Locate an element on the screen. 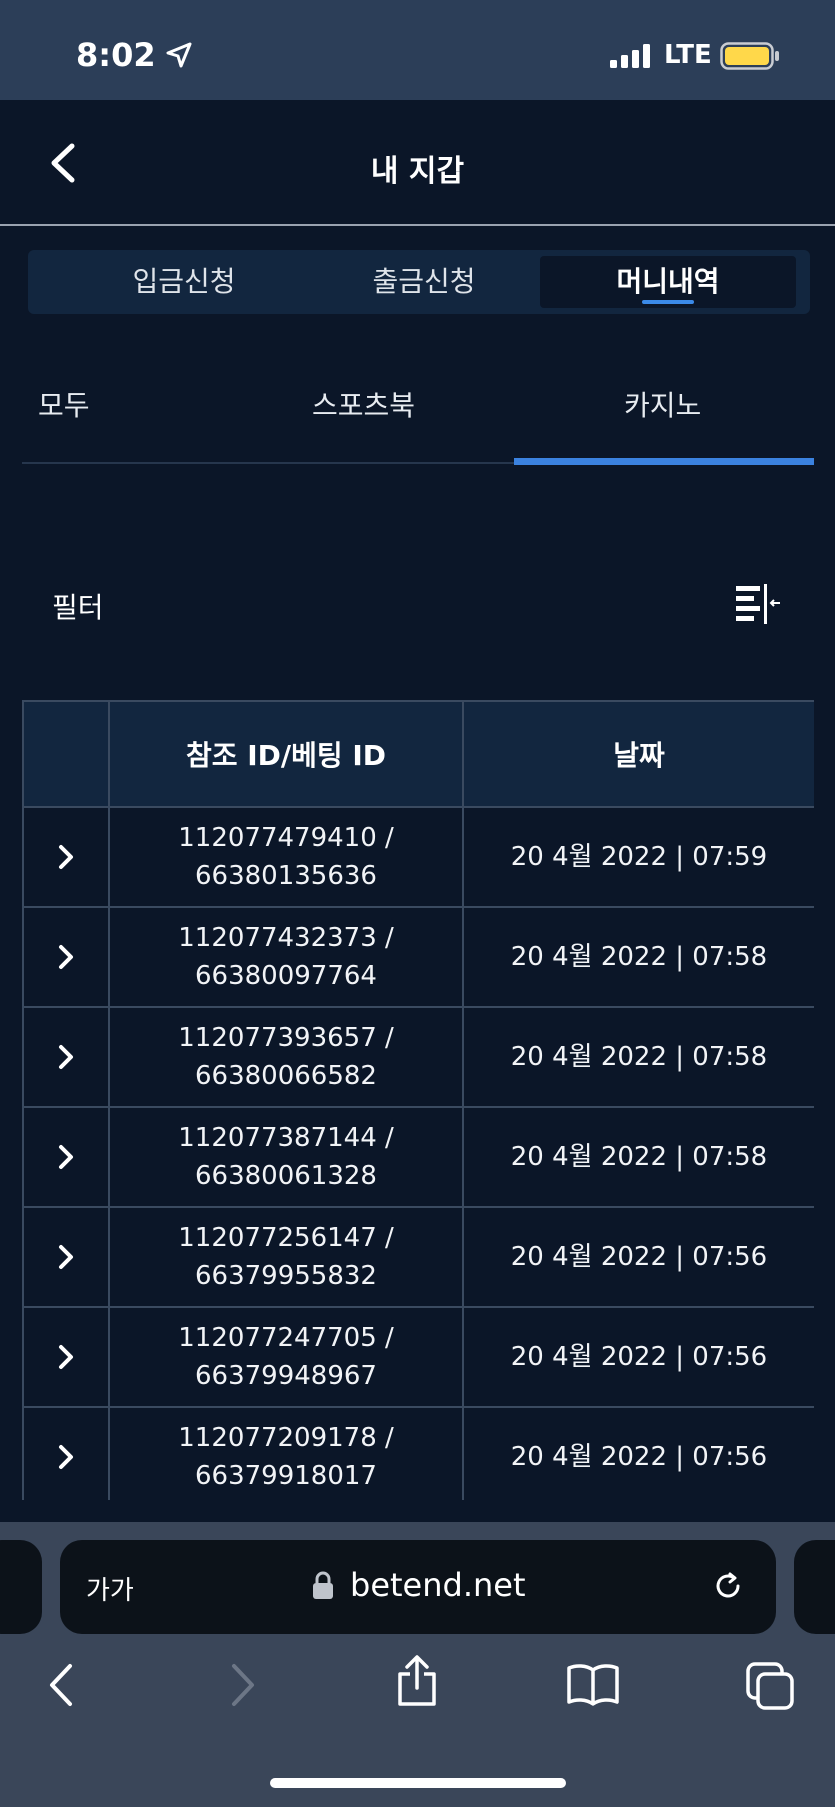 This screenshot has height=1807, width=835. segment-money-history: 머니내역 is located at coordinates (668, 282).